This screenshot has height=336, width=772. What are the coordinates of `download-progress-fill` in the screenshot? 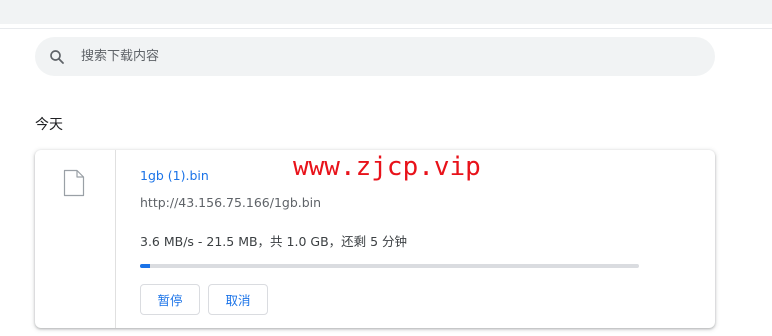 It's located at (145, 266).